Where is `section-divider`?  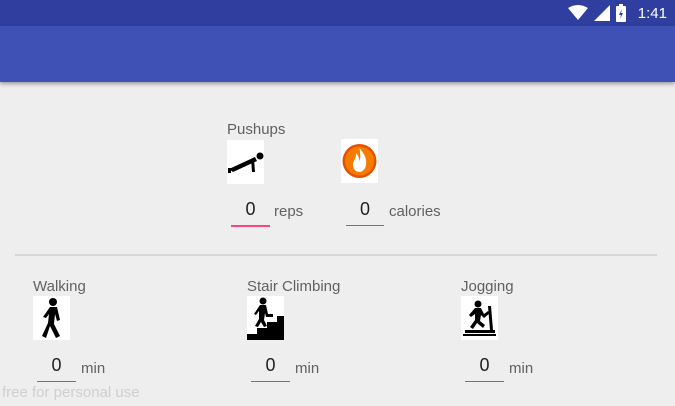
section-divider is located at coordinates (336, 255).